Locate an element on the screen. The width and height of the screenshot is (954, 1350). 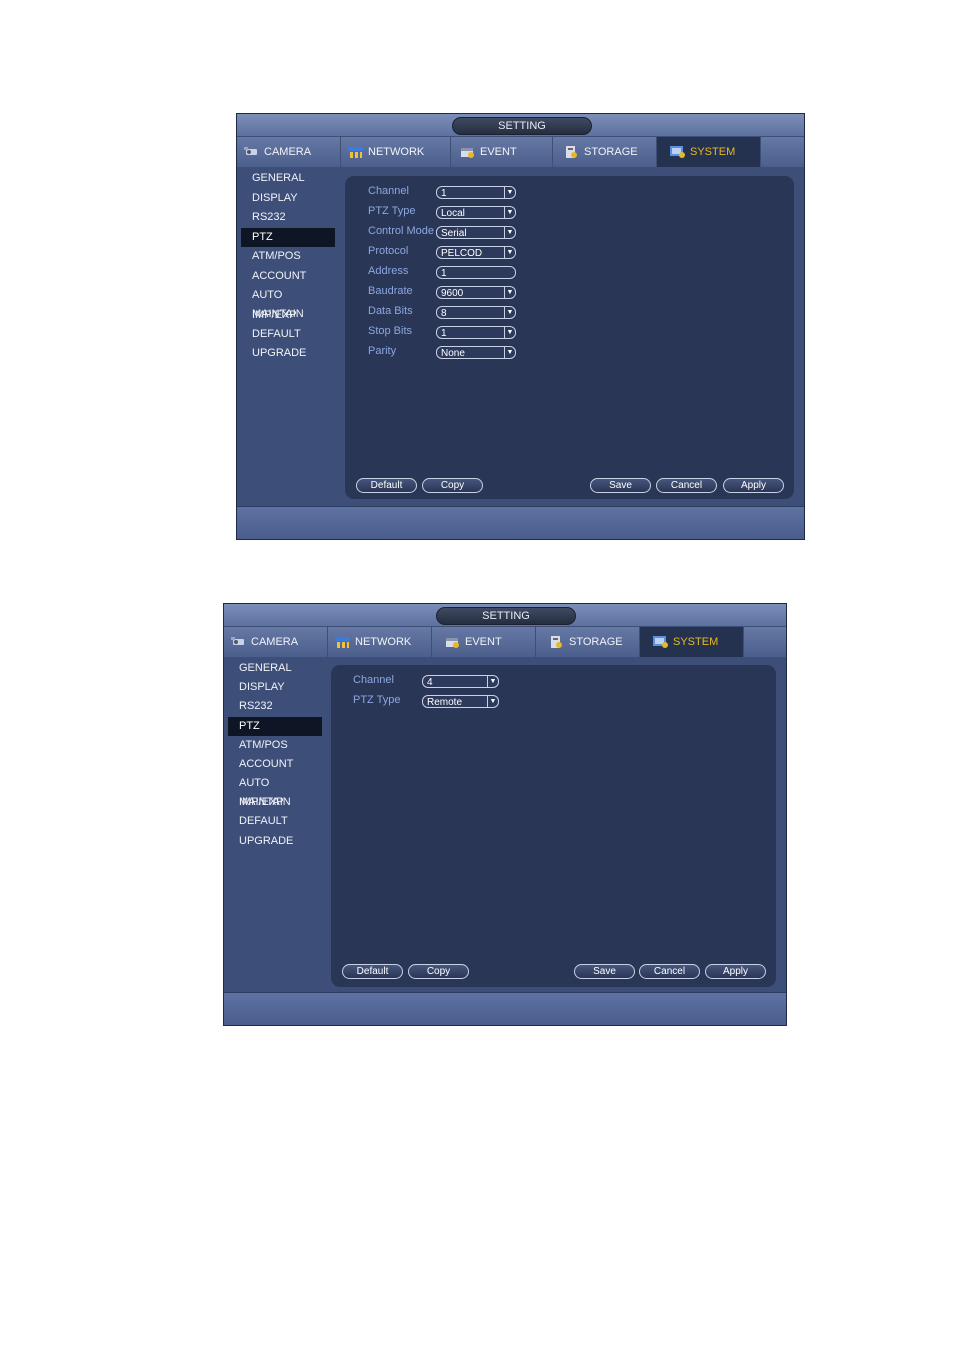
stop-bits-select: 1 ▼ is located at coordinates (476, 332).